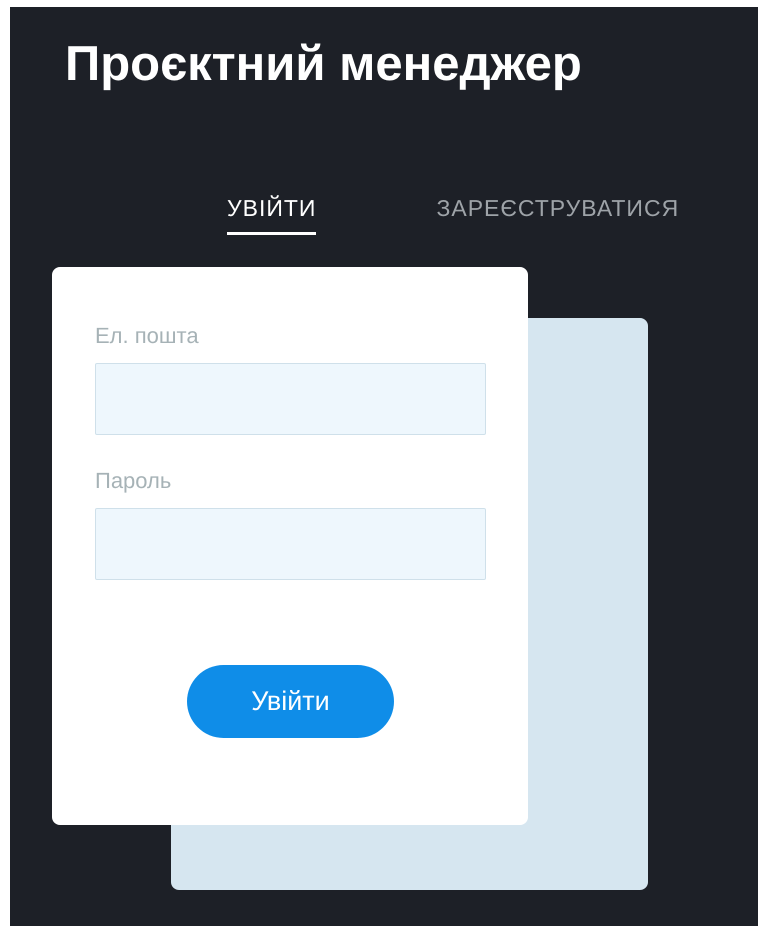 Image resolution: width=758 pixels, height=926 pixels. Describe the element at coordinates (133, 481) in the screenshot. I see `field-label: Пароль` at that location.